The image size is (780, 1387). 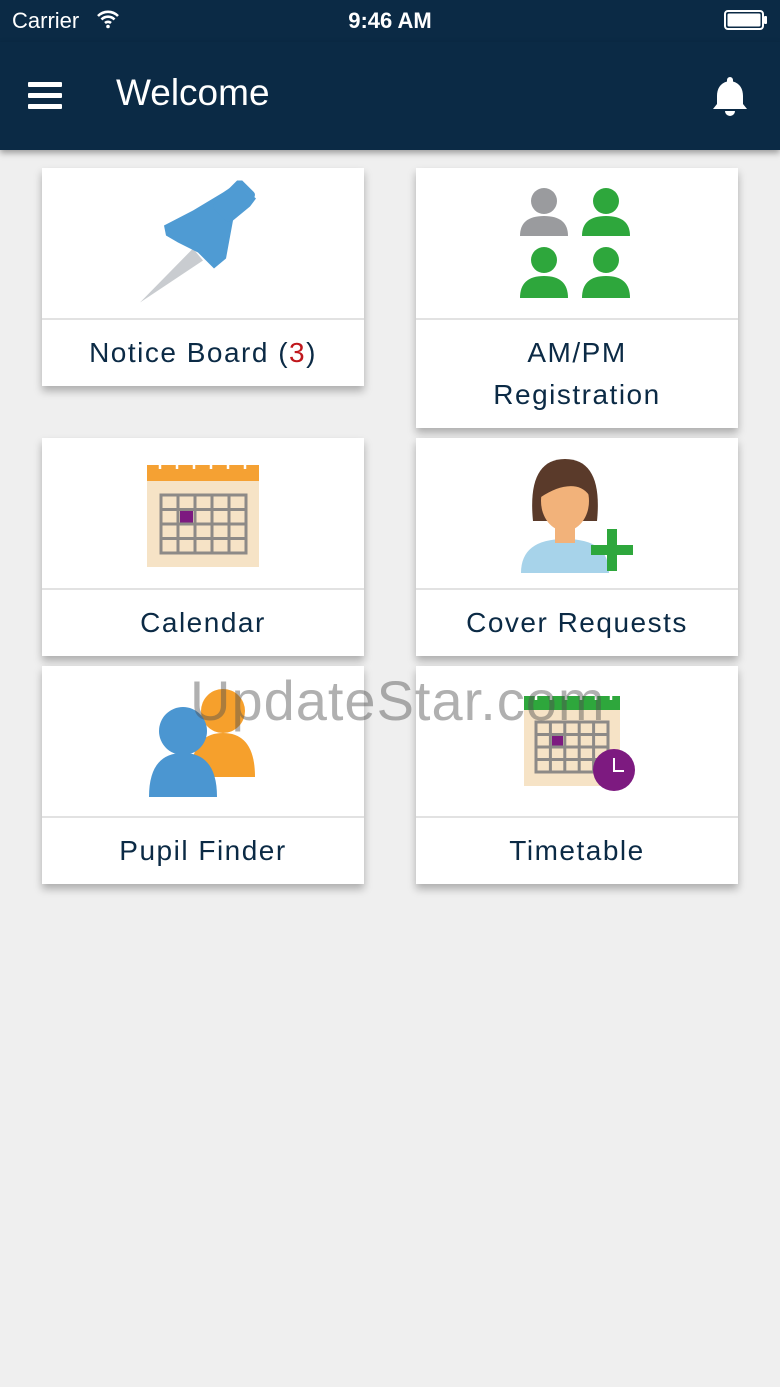 I want to click on tile-label: Timetable, so click(x=577, y=850).